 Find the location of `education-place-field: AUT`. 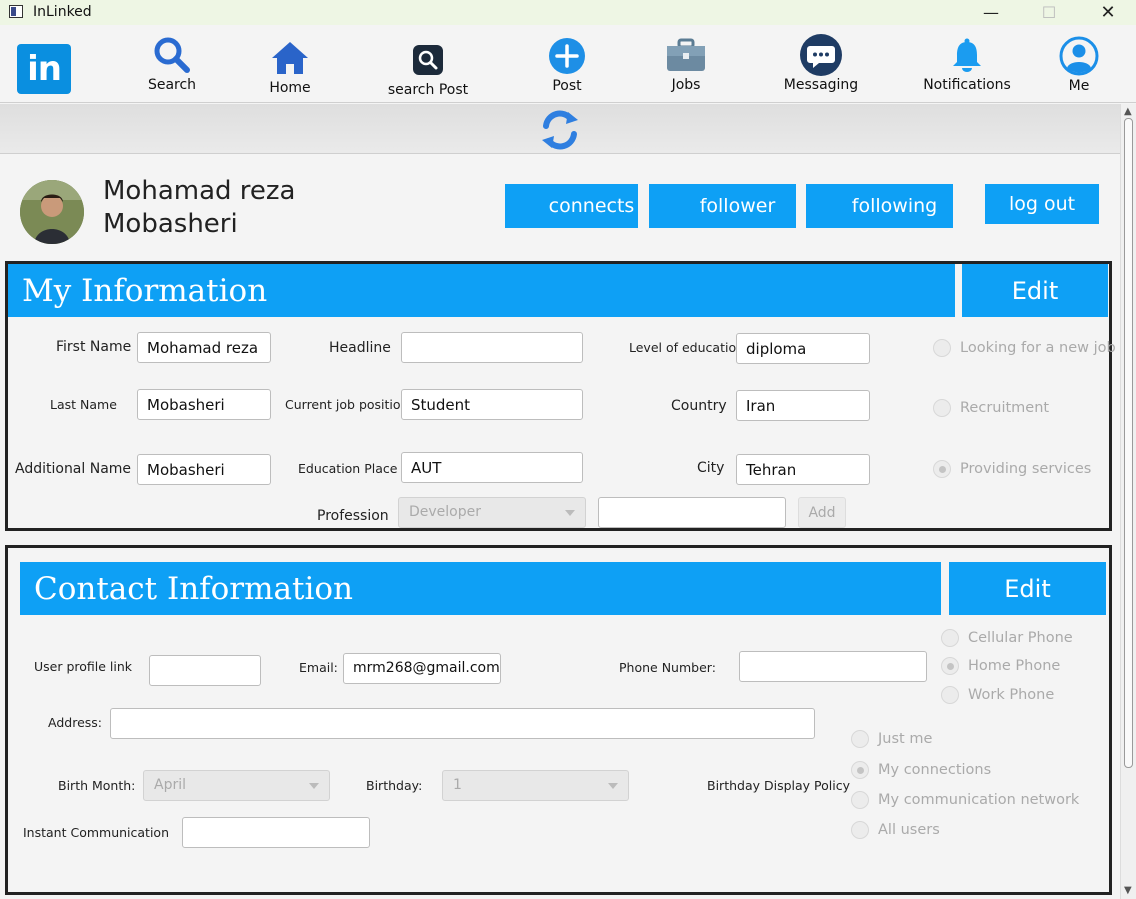

education-place-field: AUT is located at coordinates (492, 467).